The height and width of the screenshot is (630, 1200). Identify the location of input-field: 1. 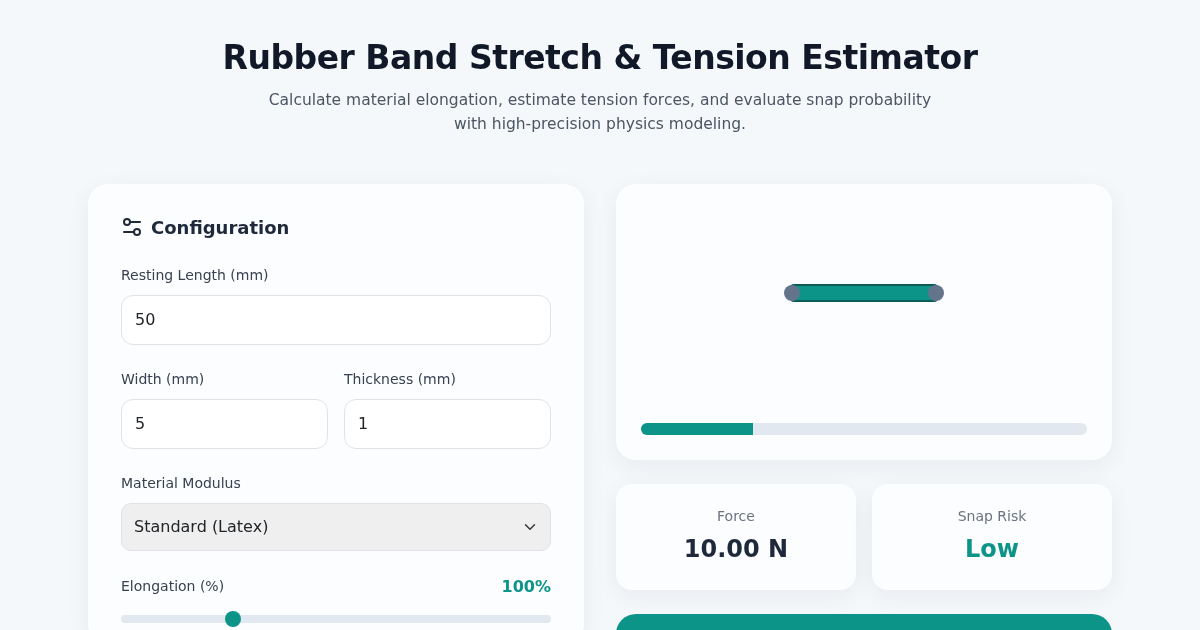
(447, 423).